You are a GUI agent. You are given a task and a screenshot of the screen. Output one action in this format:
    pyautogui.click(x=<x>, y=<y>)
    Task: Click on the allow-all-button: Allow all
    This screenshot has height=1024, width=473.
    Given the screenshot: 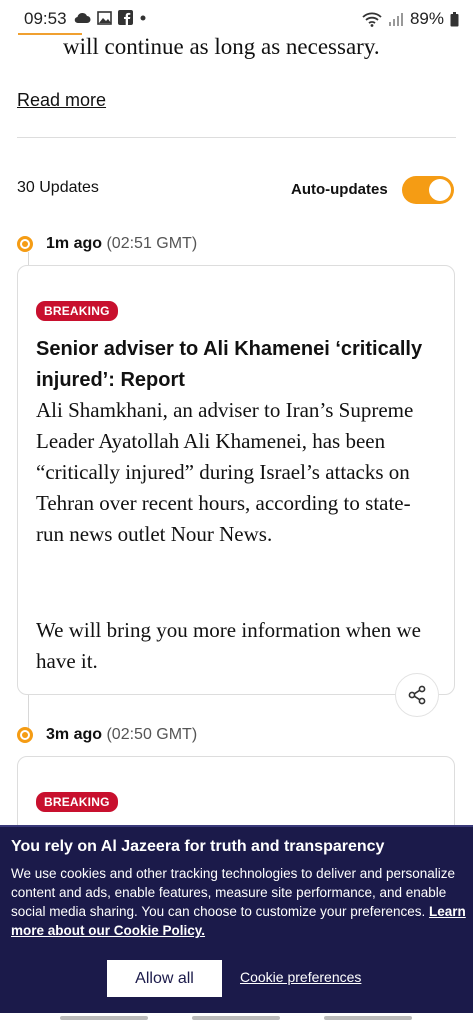 What is the action you would take?
    pyautogui.click(x=164, y=978)
    